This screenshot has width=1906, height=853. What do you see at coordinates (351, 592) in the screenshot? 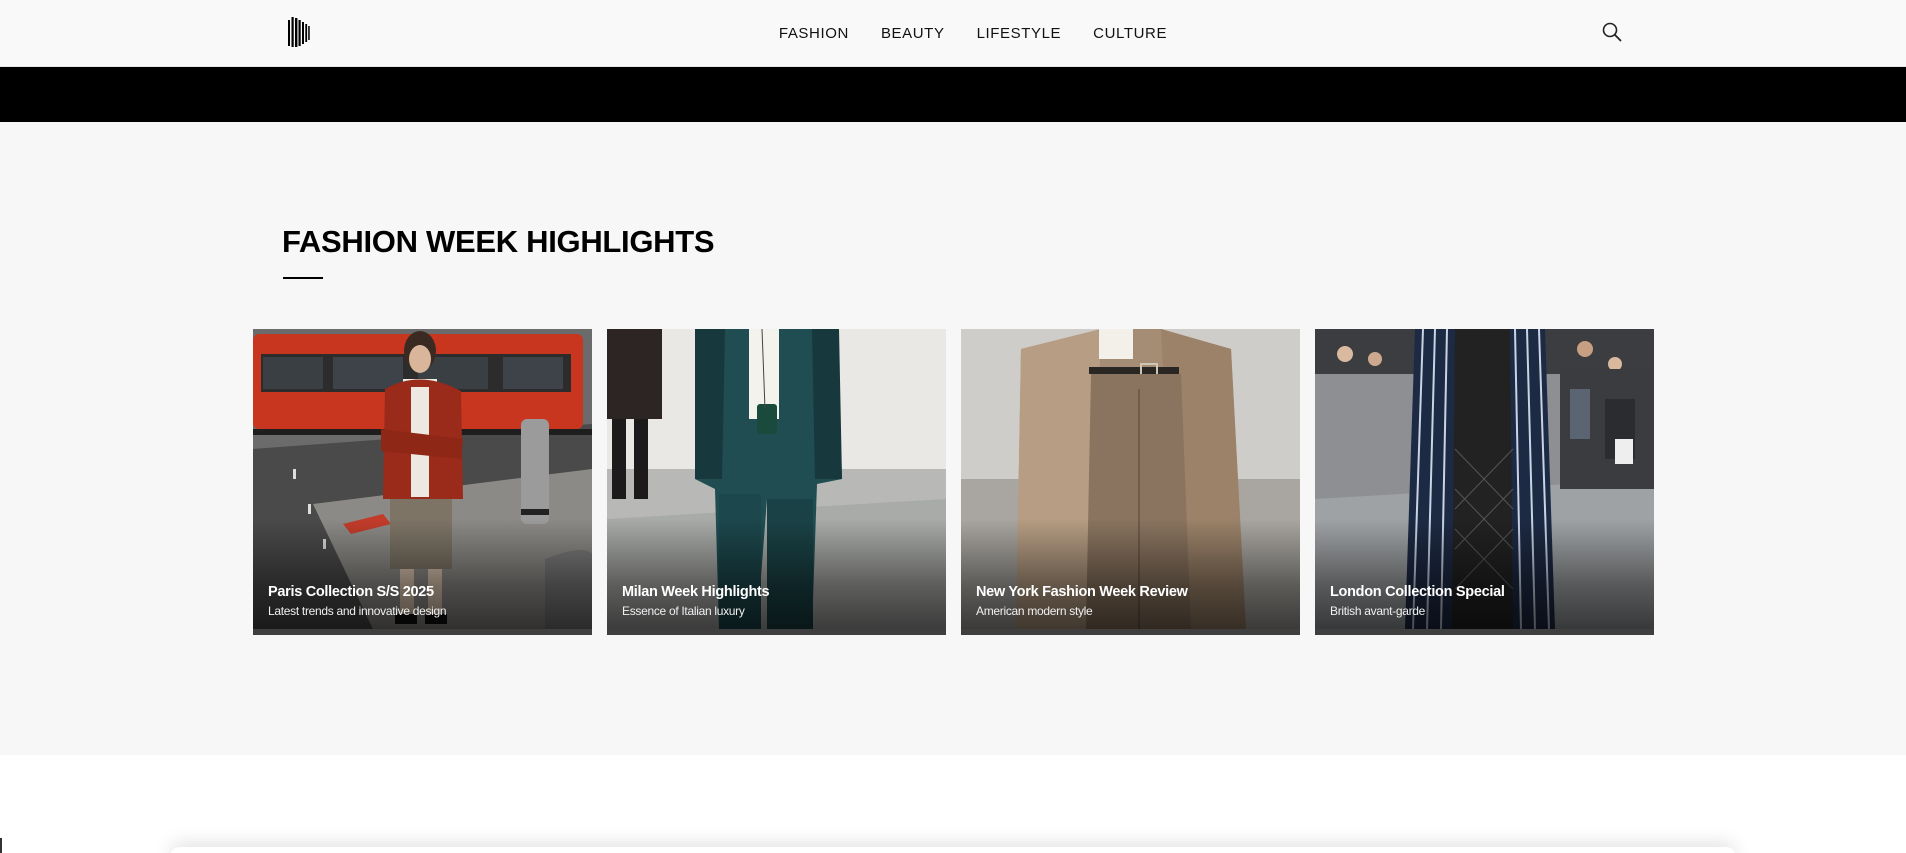
I see `card-title: Paris Collection S/S 2025` at bounding box center [351, 592].